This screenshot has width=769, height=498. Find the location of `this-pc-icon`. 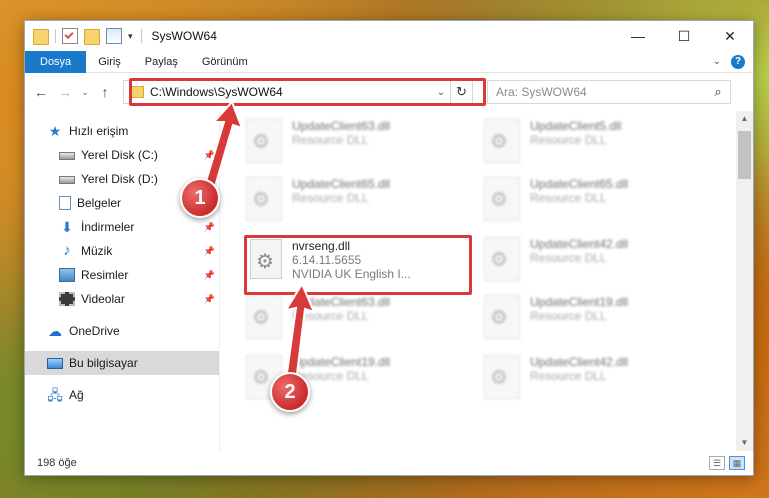

this-pc-icon is located at coordinates (55, 363).